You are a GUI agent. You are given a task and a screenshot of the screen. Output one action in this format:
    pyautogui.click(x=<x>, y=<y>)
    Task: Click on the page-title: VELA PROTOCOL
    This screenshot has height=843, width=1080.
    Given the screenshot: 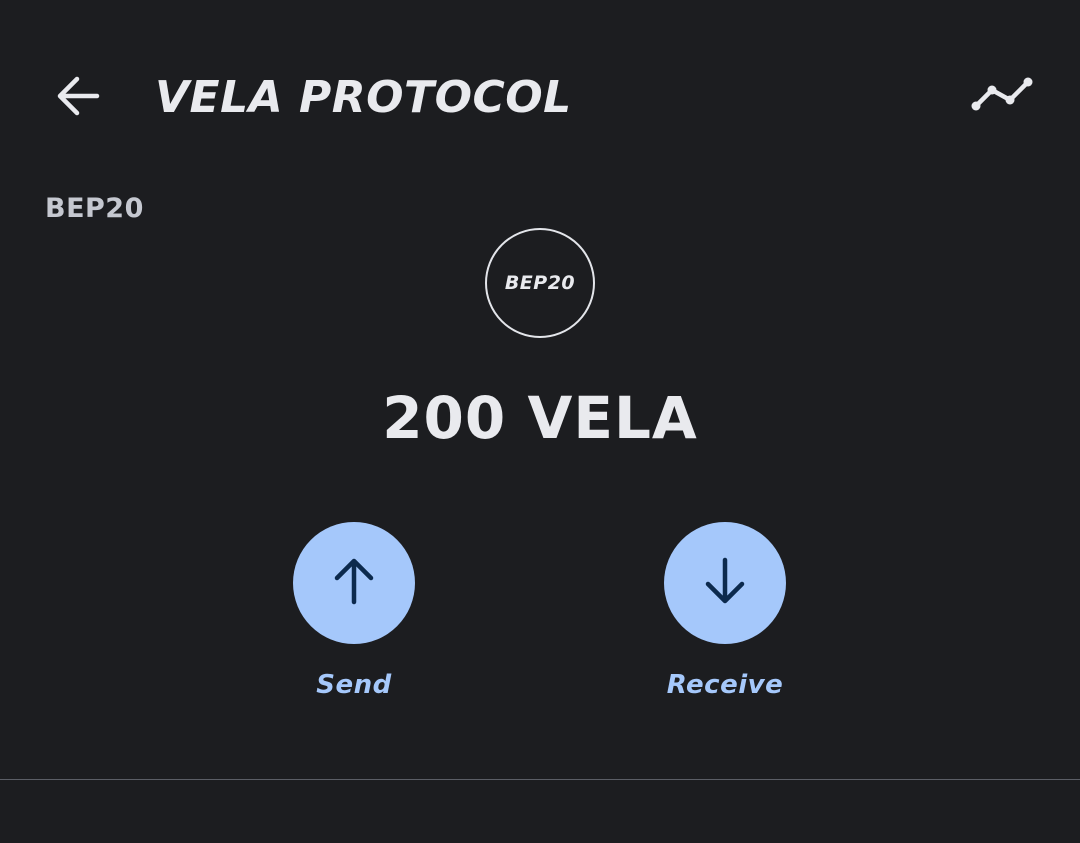 What is the action you would take?
    pyautogui.click(x=363, y=97)
    